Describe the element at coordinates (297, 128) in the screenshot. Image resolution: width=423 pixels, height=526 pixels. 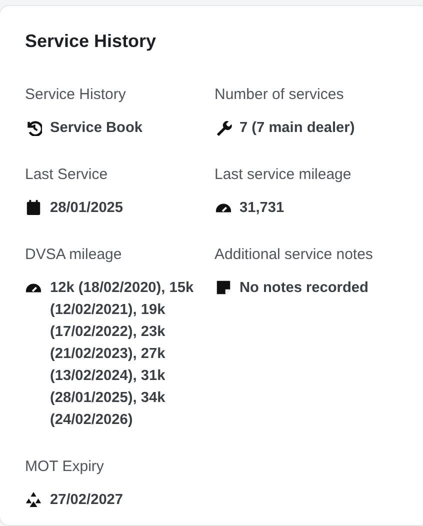
I see `field-value: 7 (7 main dealer)` at that location.